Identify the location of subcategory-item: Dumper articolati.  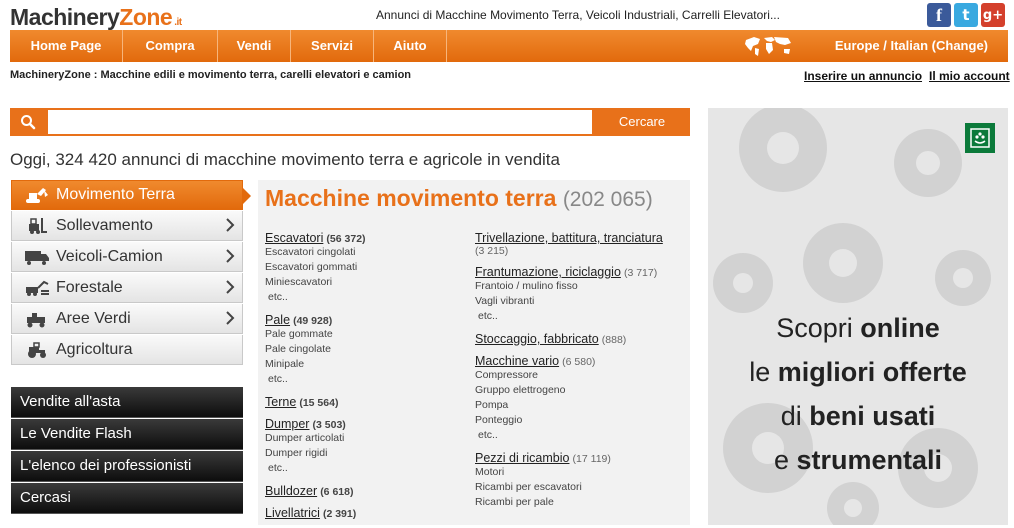
(365, 438).